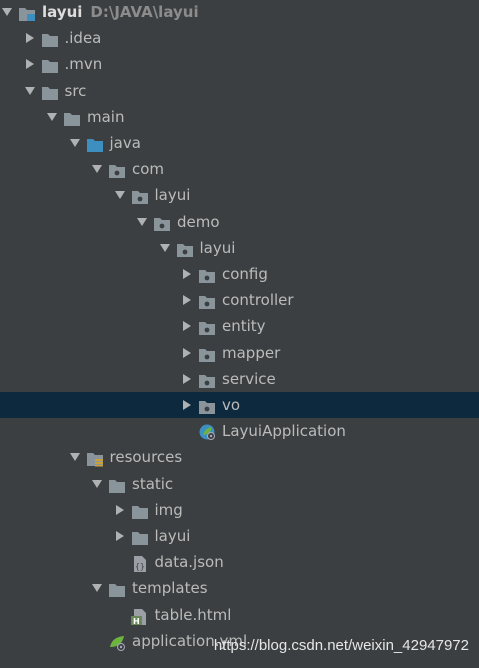 The image size is (479, 668). I want to click on tree-node-com-layui: layui, so click(239, 195).